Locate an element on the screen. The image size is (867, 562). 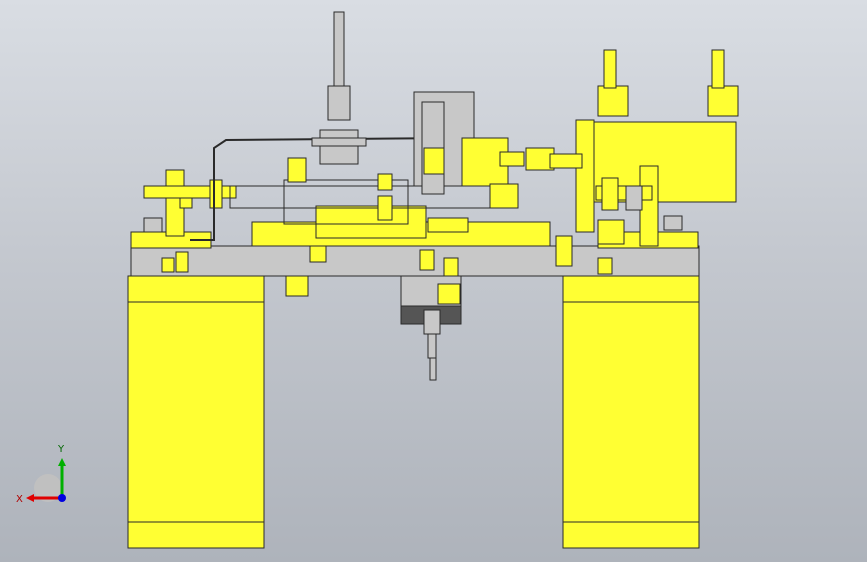
probe is located at coordinates (432, 322).